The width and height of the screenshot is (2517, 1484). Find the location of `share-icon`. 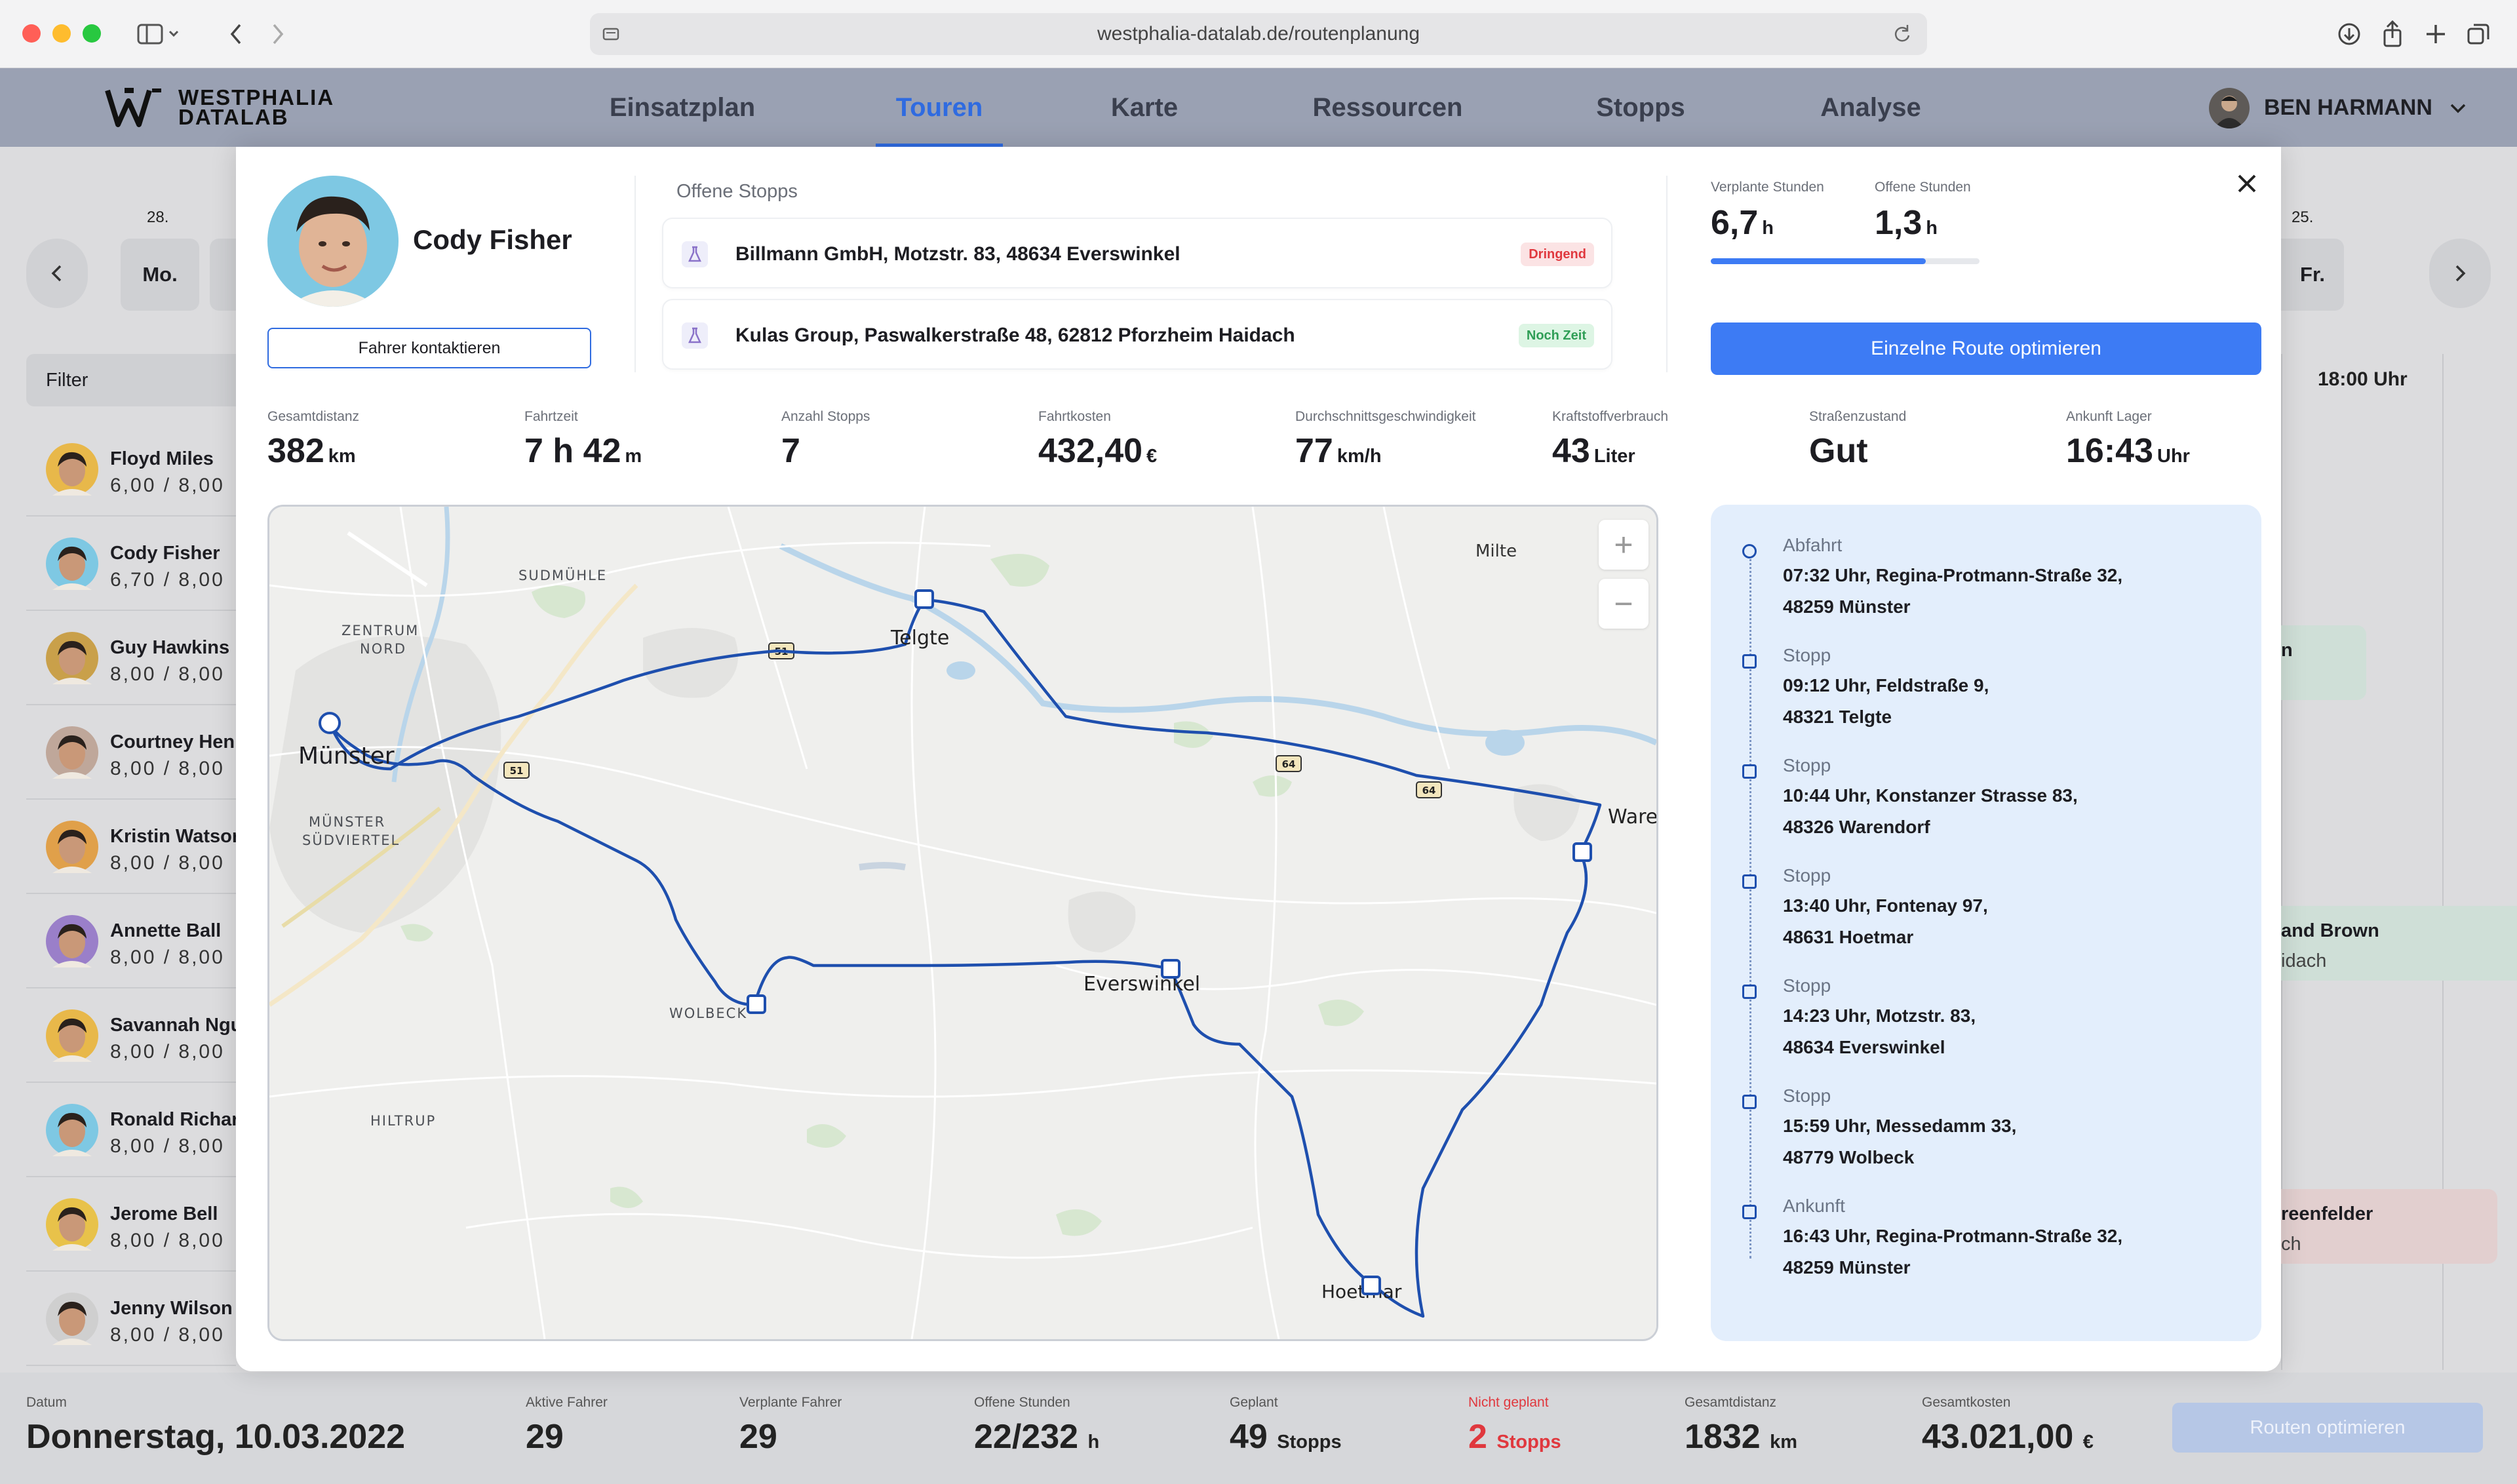

share-icon is located at coordinates (2392, 34).